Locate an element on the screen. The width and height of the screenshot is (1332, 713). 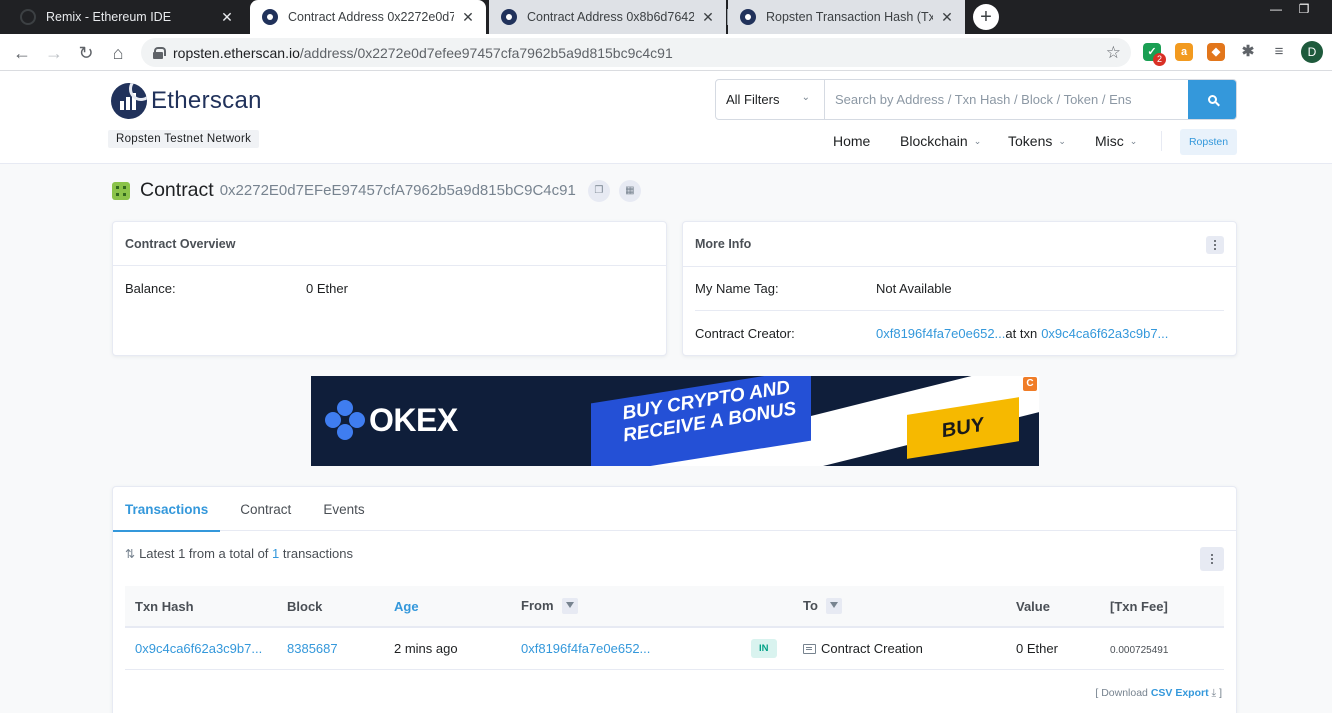
col-age: Age is located at coordinates (447, 607).